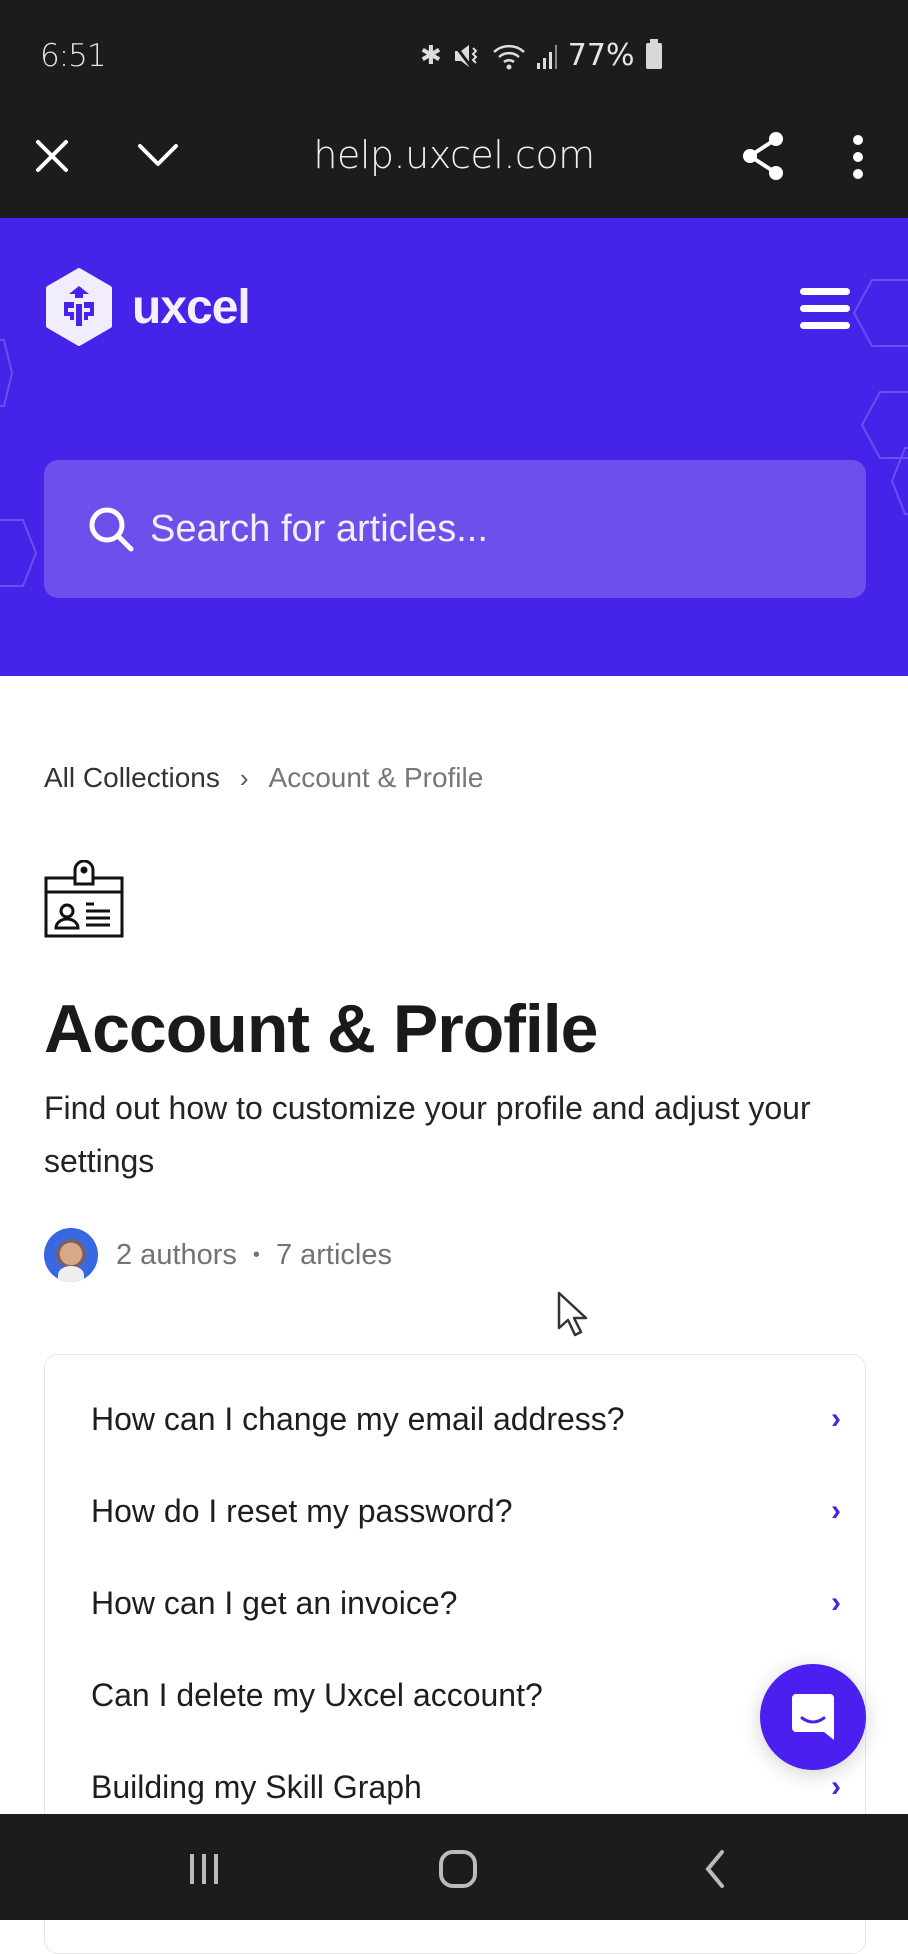 The image size is (908, 1954). Describe the element at coordinates (204, 1869) in the screenshot. I see `recent-apps-icon` at that location.